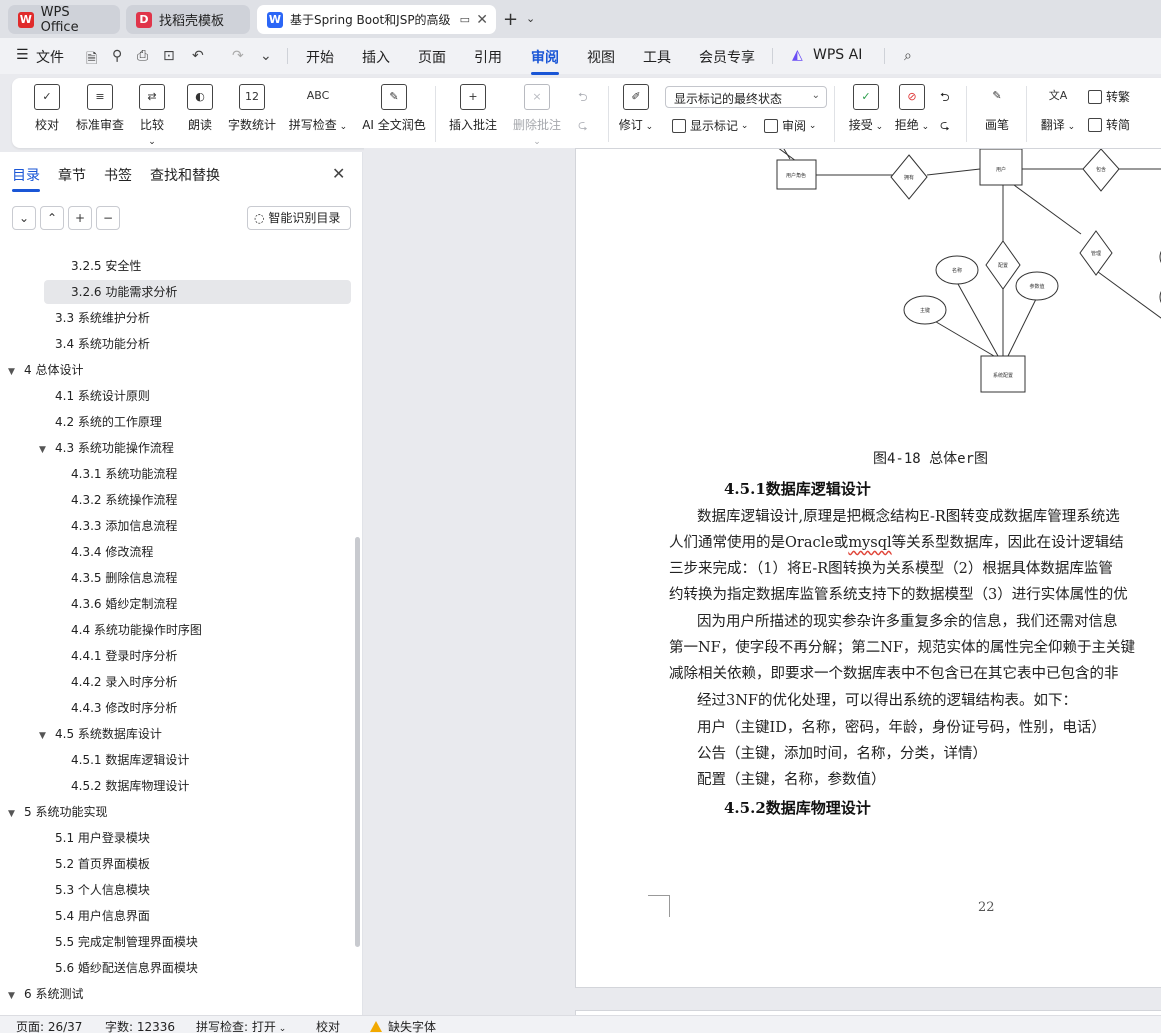  I want to click on toc-item: ▼ 5 系统功能实现, so click(57, 812).